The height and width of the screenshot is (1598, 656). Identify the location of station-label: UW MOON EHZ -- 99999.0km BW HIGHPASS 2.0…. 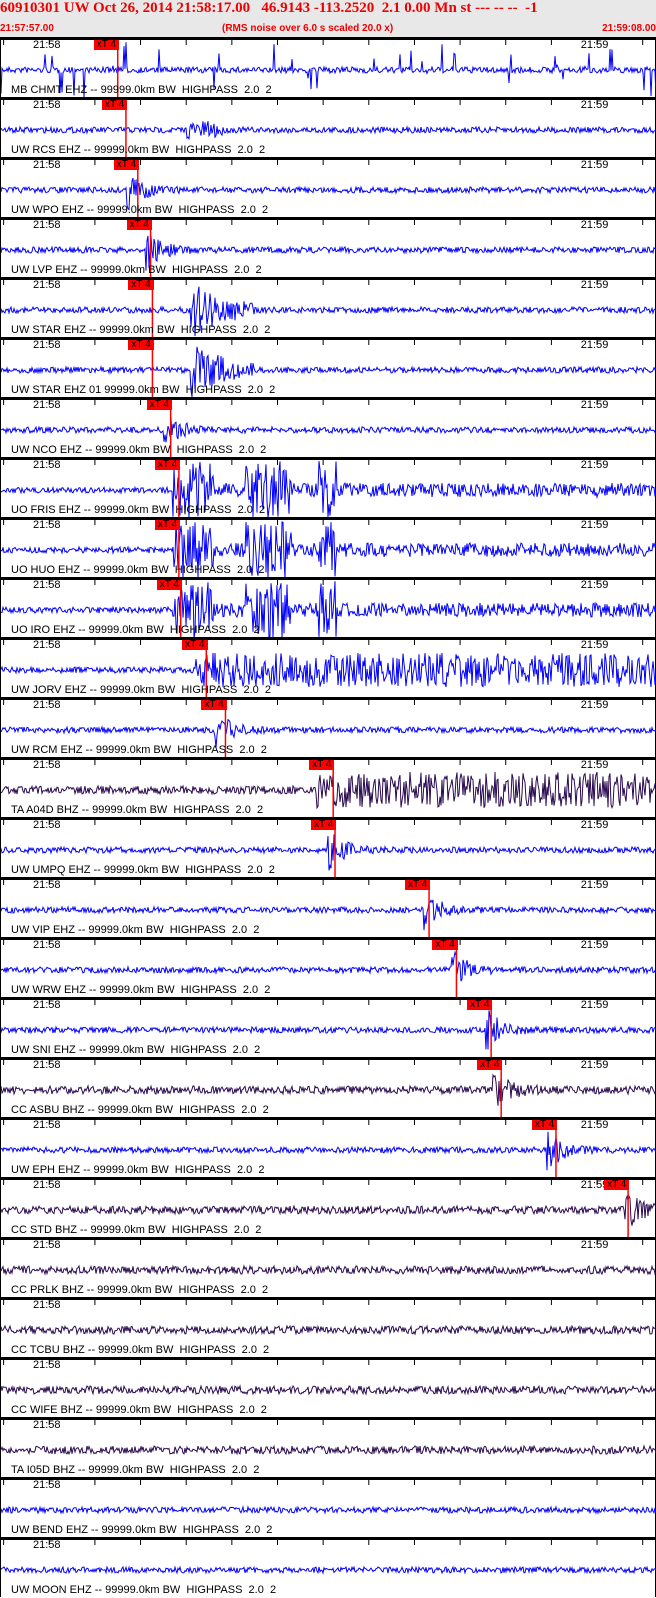
(144, 1590).